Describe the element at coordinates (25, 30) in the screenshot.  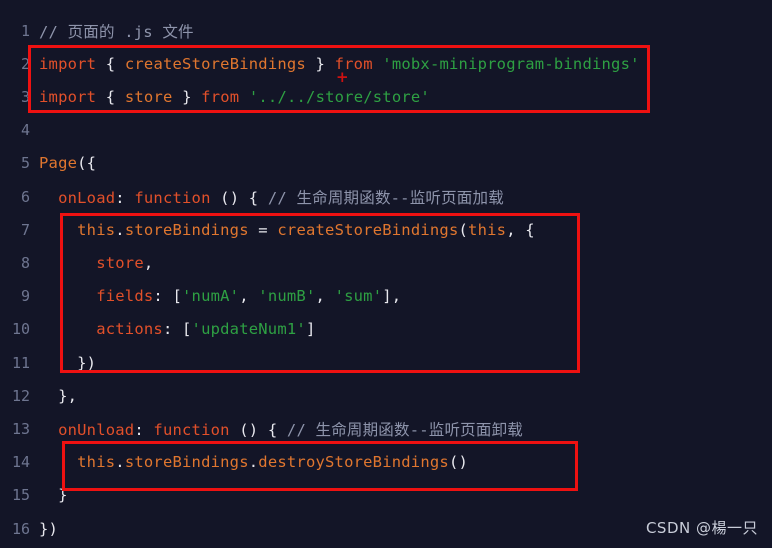
I see `line-number: 1` at that location.